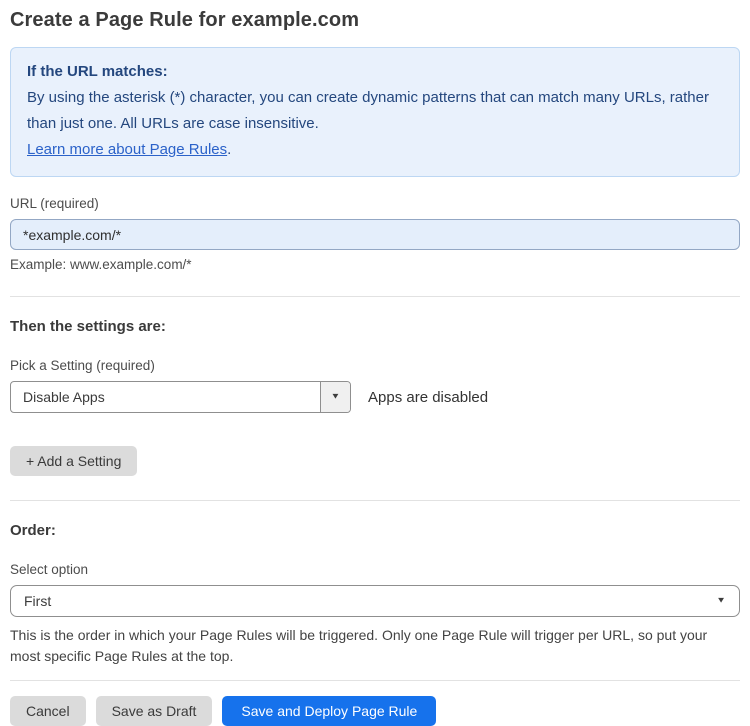 This screenshot has width=750, height=726. Describe the element at coordinates (101, 264) in the screenshot. I see `url-example-helper: Example: www.example.com/*` at that location.